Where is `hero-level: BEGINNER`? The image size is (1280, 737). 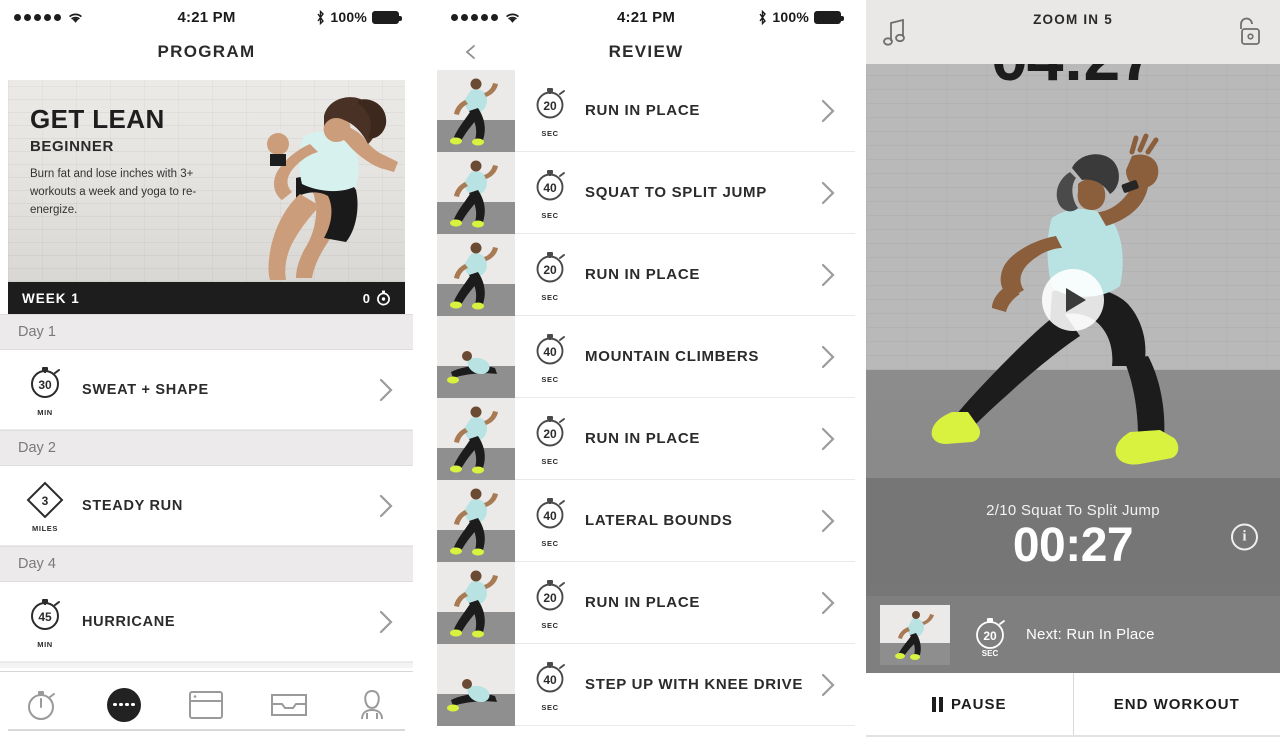
hero-level: BEGINNER is located at coordinates (72, 146).